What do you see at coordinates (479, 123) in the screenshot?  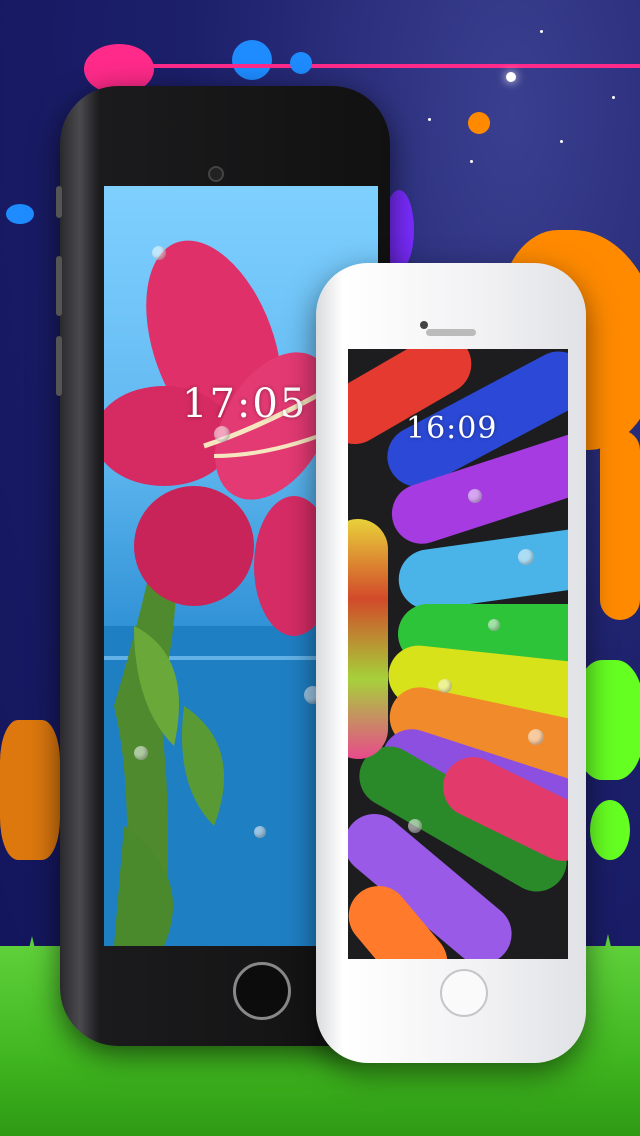 I see `splash-orange-small` at bounding box center [479, 123].